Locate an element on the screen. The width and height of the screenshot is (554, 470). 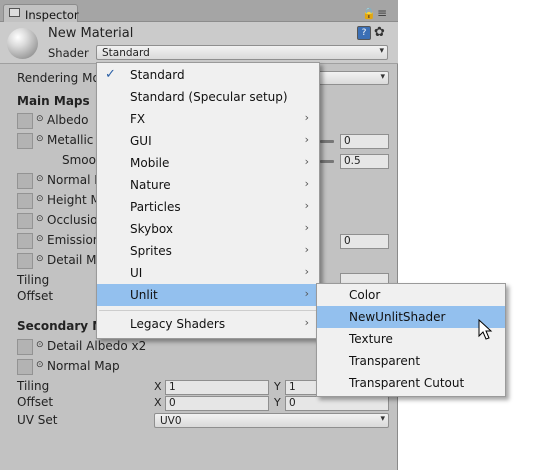
tiling-x-axis-label: X is located at coordinates (158, 386).